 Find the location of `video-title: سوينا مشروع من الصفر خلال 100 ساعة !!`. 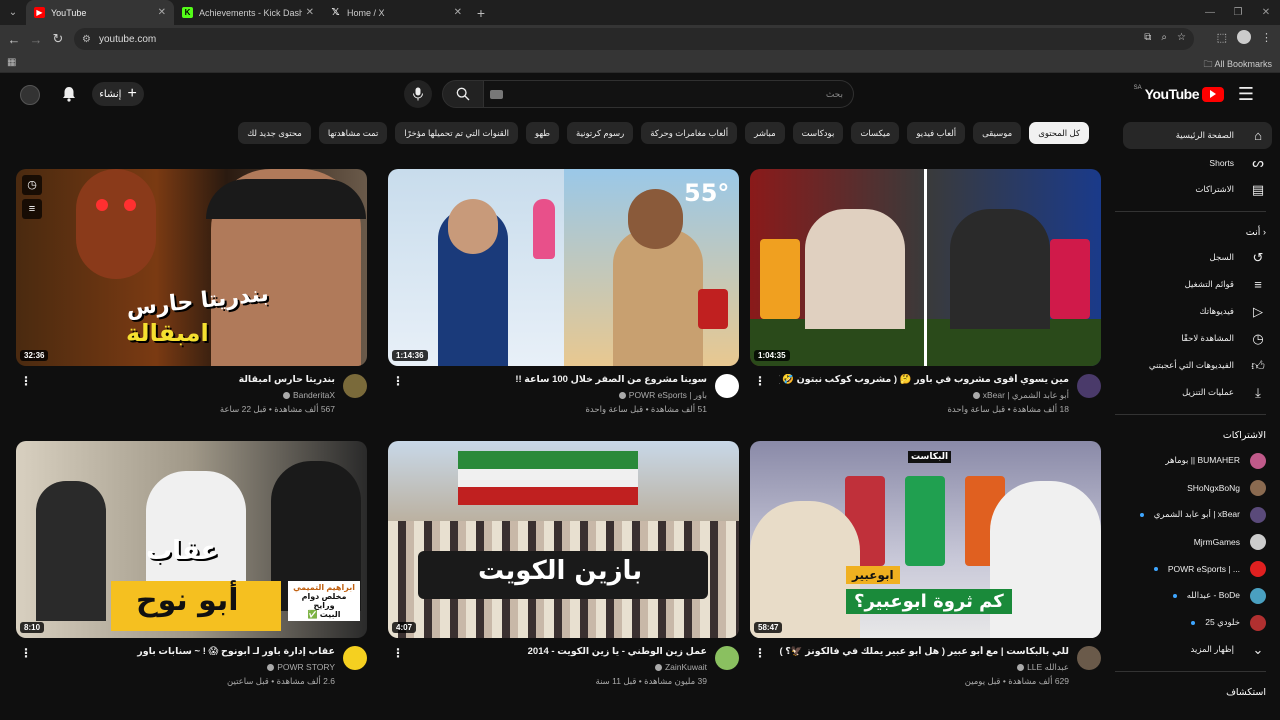

video-title: سوينا مشروع من الصفر خلال 100 ساعة !! is located at coordinates (562, 379).